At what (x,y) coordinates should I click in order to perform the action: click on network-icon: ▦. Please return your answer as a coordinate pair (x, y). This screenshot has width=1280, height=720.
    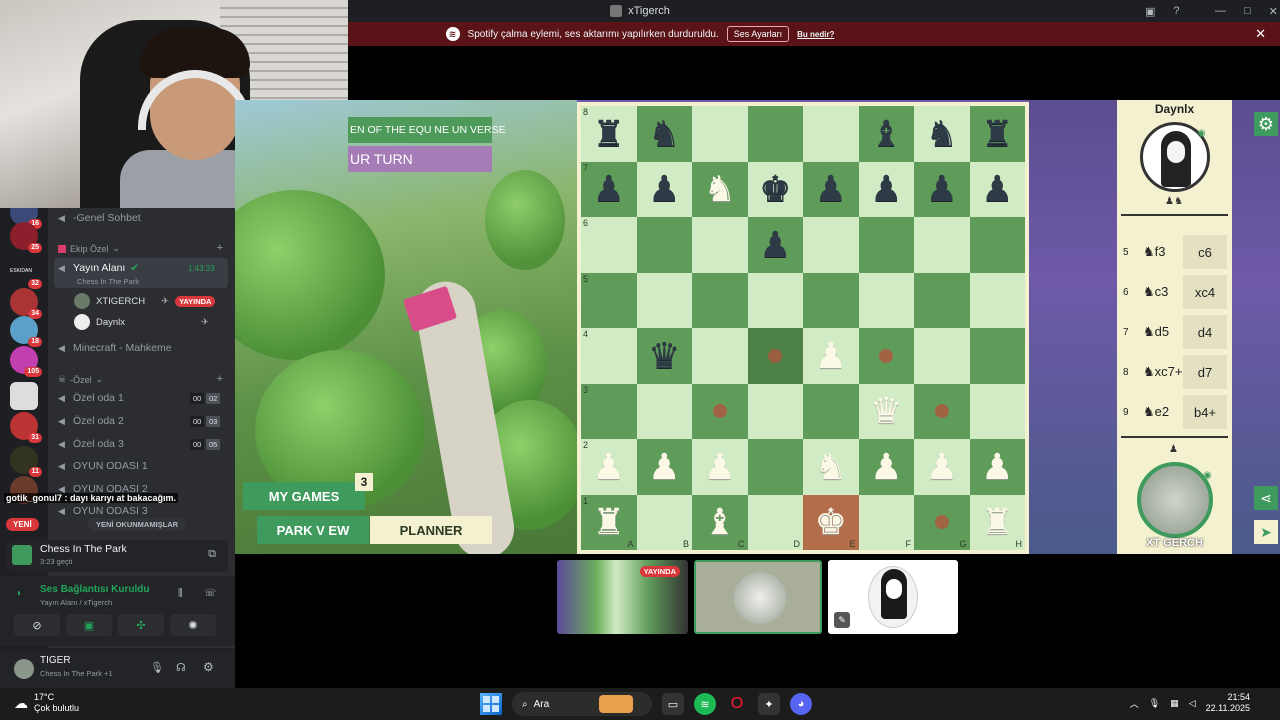
    Looking at the image, I should click on (1174, 703).